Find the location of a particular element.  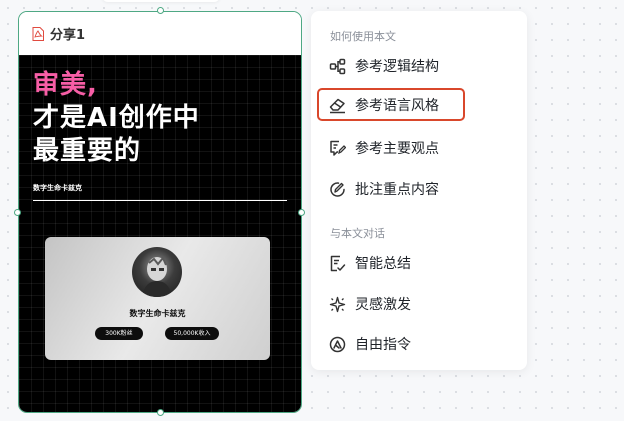

profile-card: 数字生命卡兹克 300K粉丝 50,000K收入 is located at coordinates (157, 298).